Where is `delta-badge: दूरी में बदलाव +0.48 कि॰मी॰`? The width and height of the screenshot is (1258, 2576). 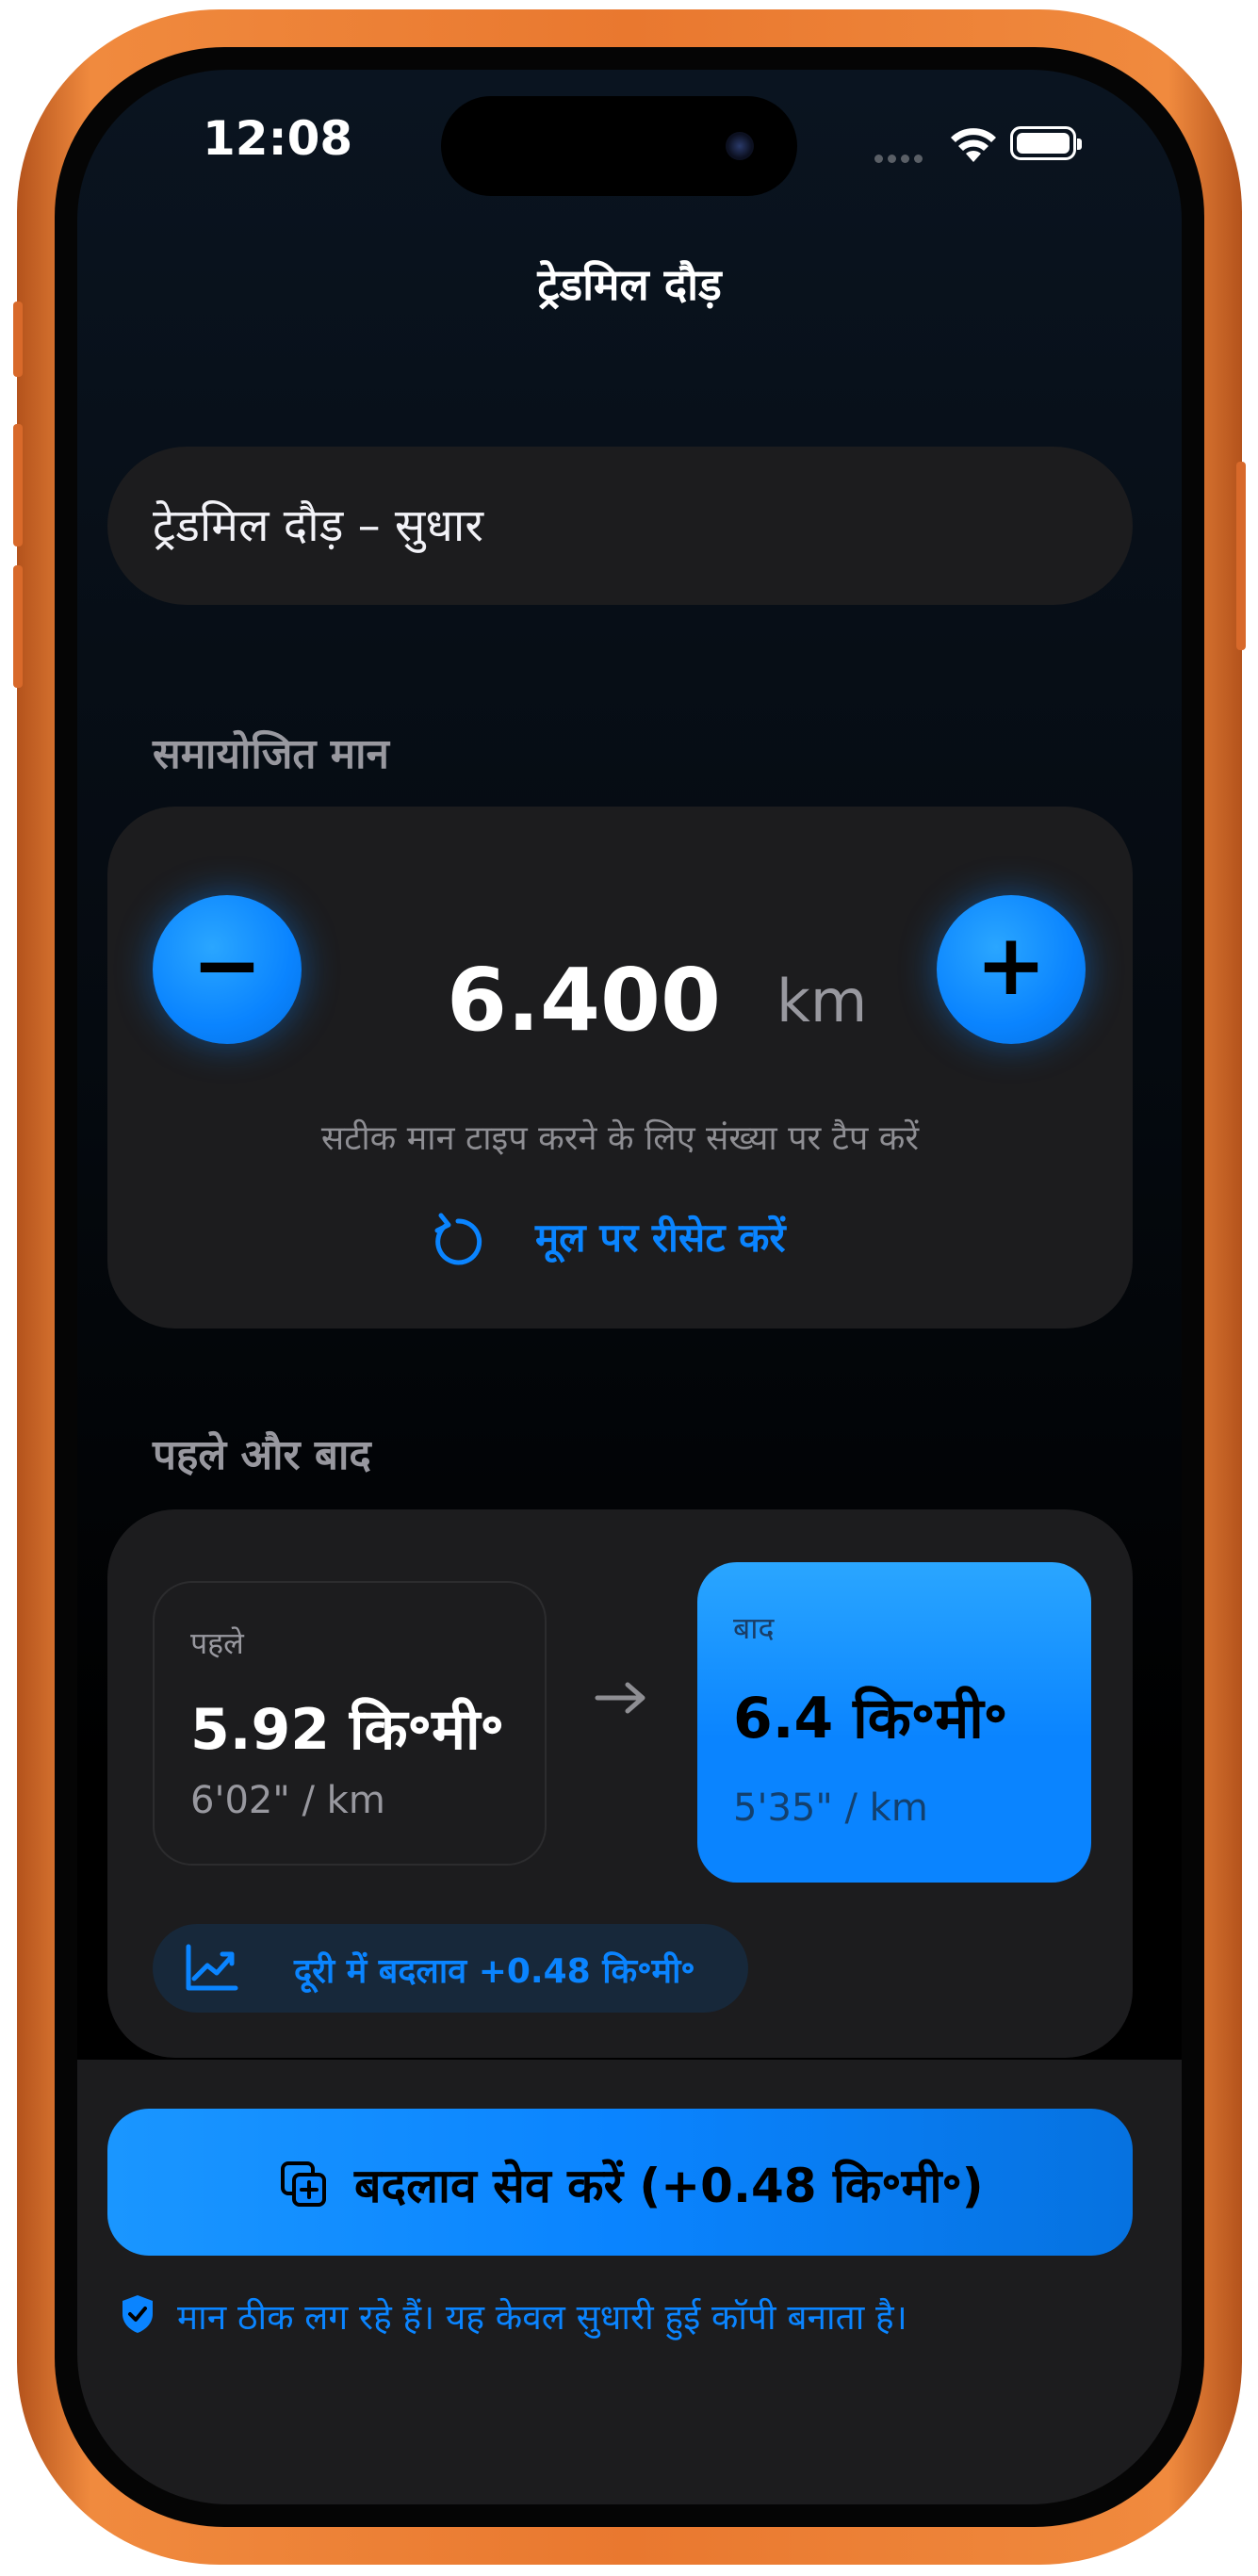 delta-badge: दूरी में बदलाव +0.48 कि॰मी॰ is located at coordinates (450, 1968).